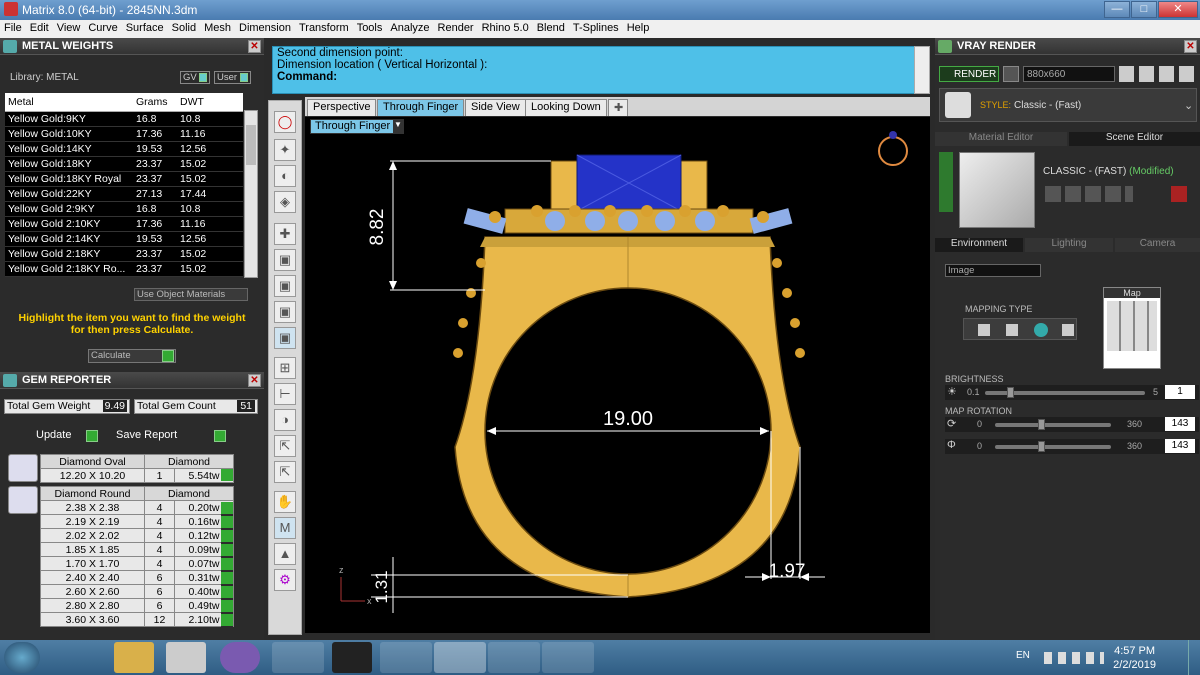  Describe the element at coordinates (285, 286) in the screenshot. I see `cube-side-icon: ▣` at that location.